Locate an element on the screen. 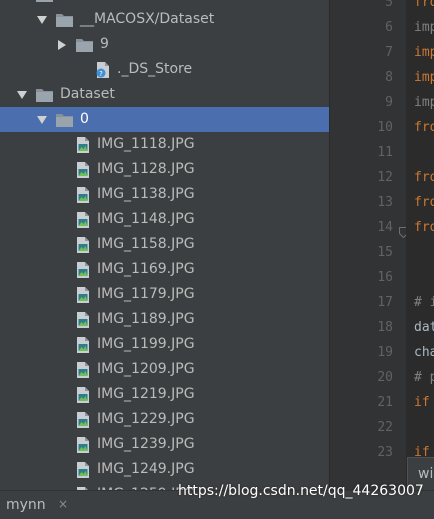 Image resolution: width=434 pixels, height=519 pixels. line-number-text: 16 is located at coordinates (385, 277).